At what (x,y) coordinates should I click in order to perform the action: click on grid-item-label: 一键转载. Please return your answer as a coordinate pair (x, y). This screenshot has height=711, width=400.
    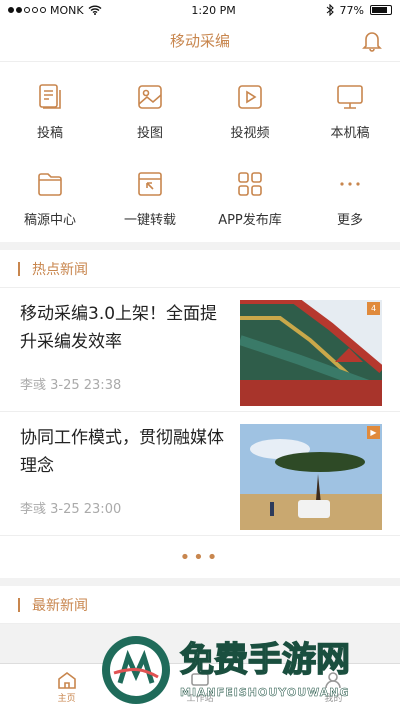
    Looking at the image, I should click on (149, 220).